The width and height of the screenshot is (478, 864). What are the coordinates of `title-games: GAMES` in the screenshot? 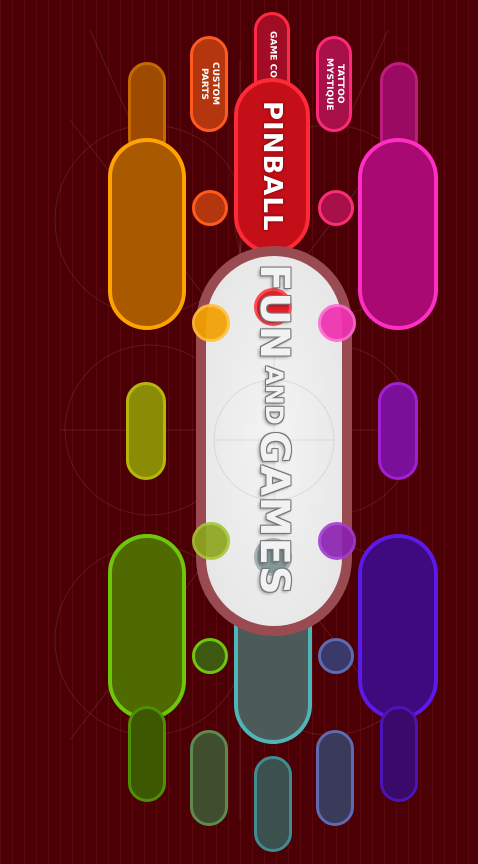 It's located at (274, 513).